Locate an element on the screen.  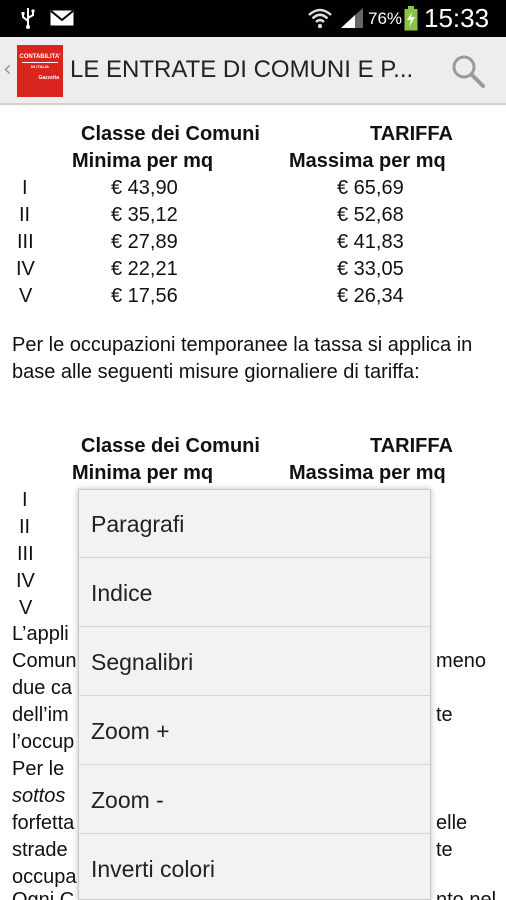
row-max: € 65,69 is located at coordinates (370, 188).